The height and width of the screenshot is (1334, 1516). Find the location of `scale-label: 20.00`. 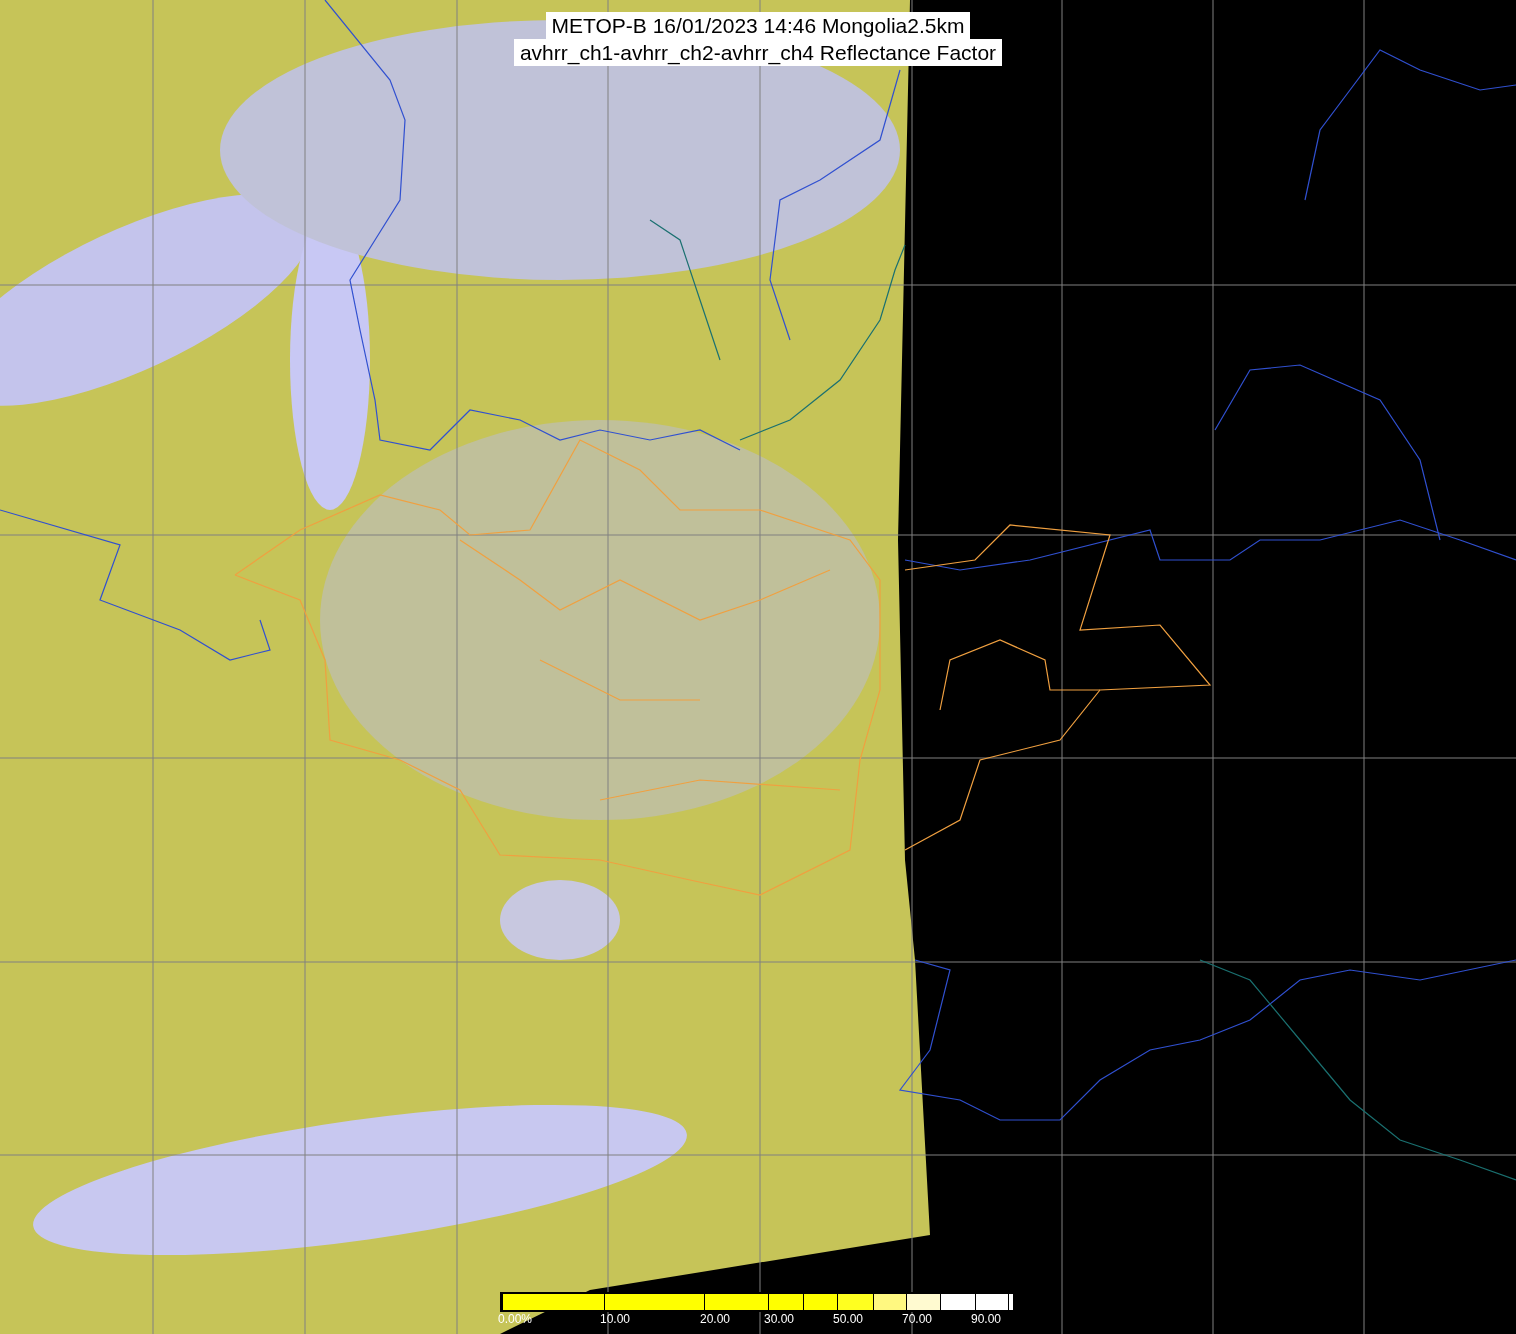

scale-label: 20.00 is located at coordinates (715, 1319).